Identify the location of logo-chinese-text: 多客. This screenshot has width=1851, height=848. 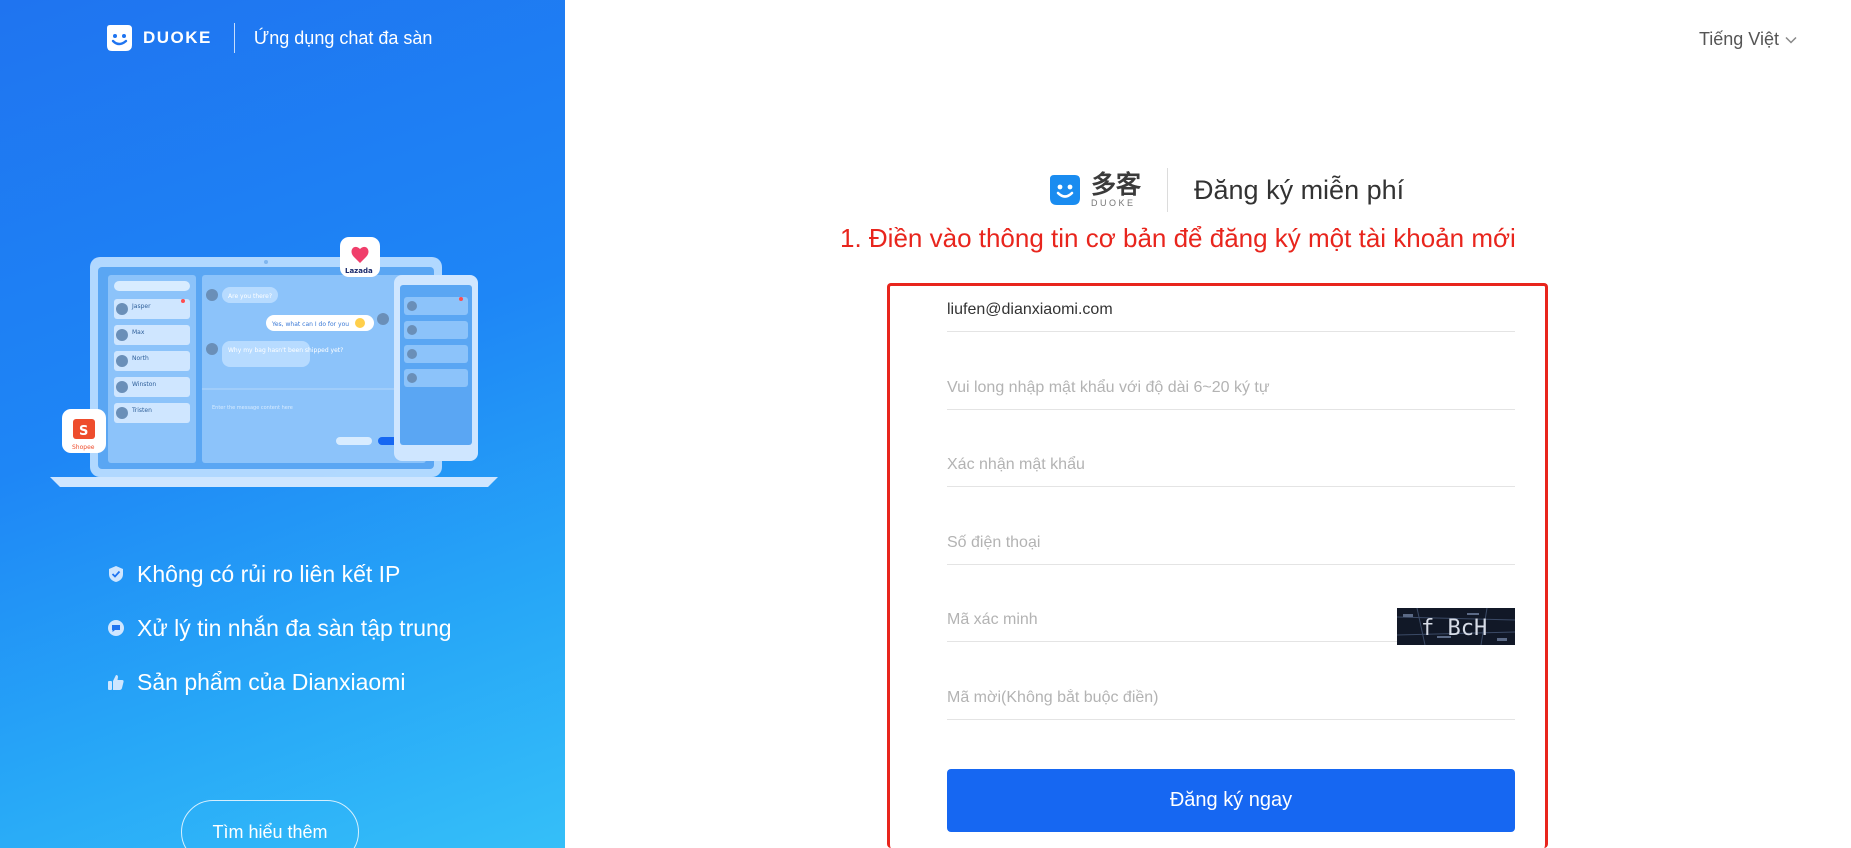
(1116, 184).